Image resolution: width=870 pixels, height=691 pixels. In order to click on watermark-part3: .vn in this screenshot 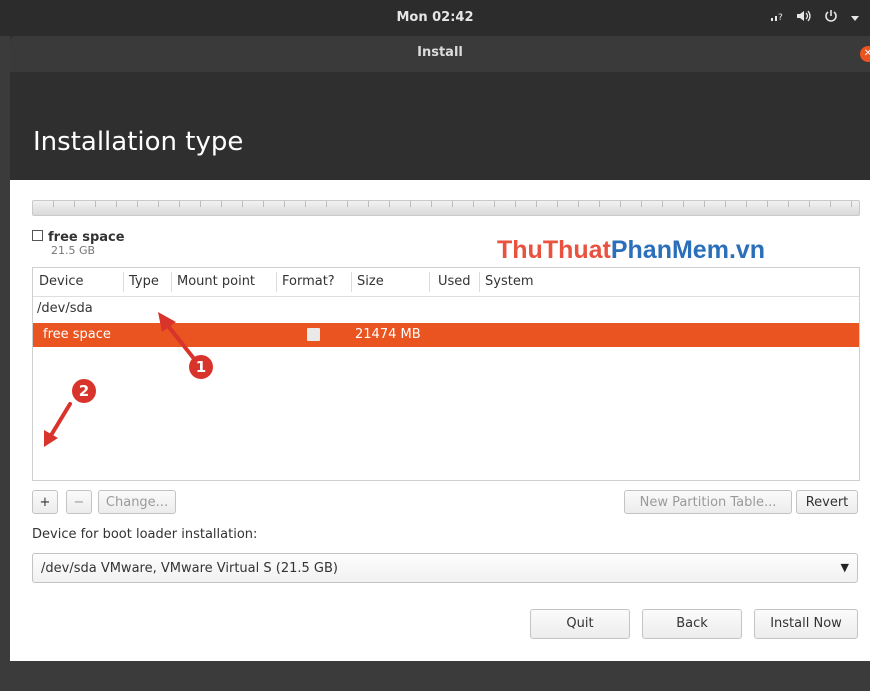, I will do `click(747, 250)`.